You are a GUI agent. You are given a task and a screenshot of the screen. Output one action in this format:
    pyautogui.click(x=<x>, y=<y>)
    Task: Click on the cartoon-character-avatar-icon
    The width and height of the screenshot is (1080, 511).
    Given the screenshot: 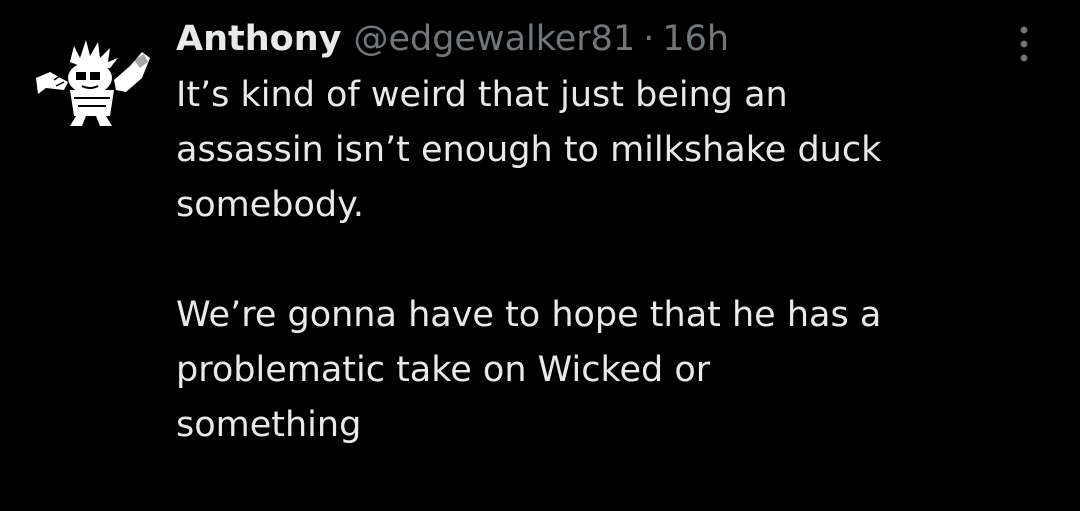 What is the action you would take?
    pyautogui.click(x=93, y=83)
    